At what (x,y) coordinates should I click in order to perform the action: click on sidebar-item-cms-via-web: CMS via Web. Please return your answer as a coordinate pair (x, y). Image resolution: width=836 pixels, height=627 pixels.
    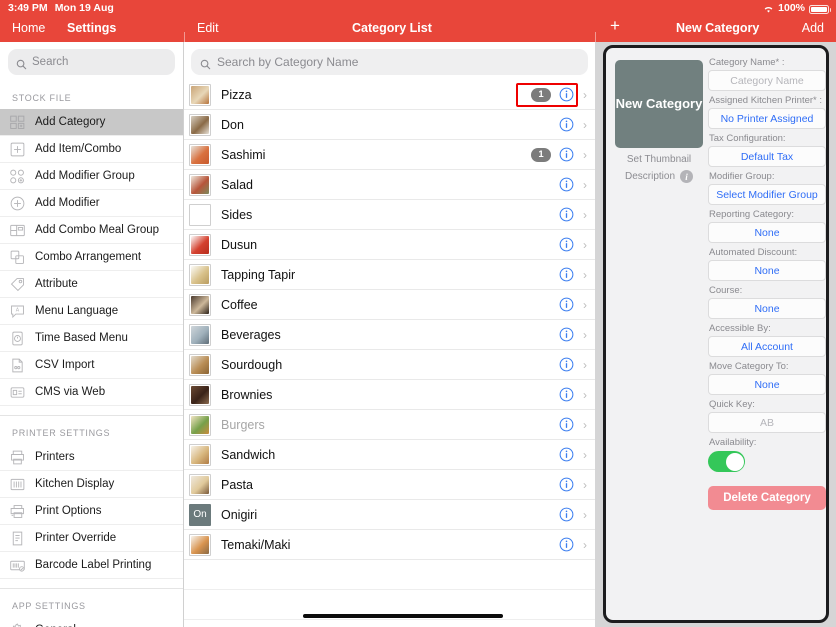
    Looking at the image, I should click on (91, 392).